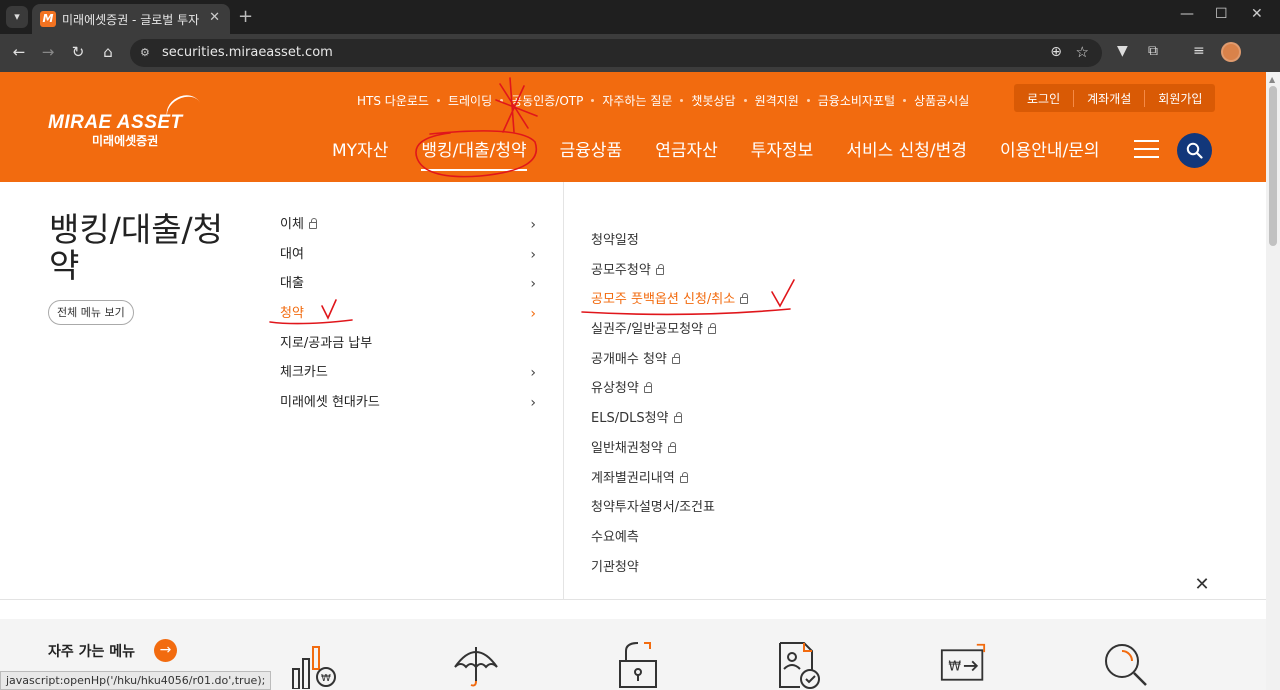 Image resolution: width=1280 pixels, height=690 pixels. What do you see at coordinates (963, 665) in the screenshot?
I see `won-transfer-icon: ₩` at bounding box center [963, 665].